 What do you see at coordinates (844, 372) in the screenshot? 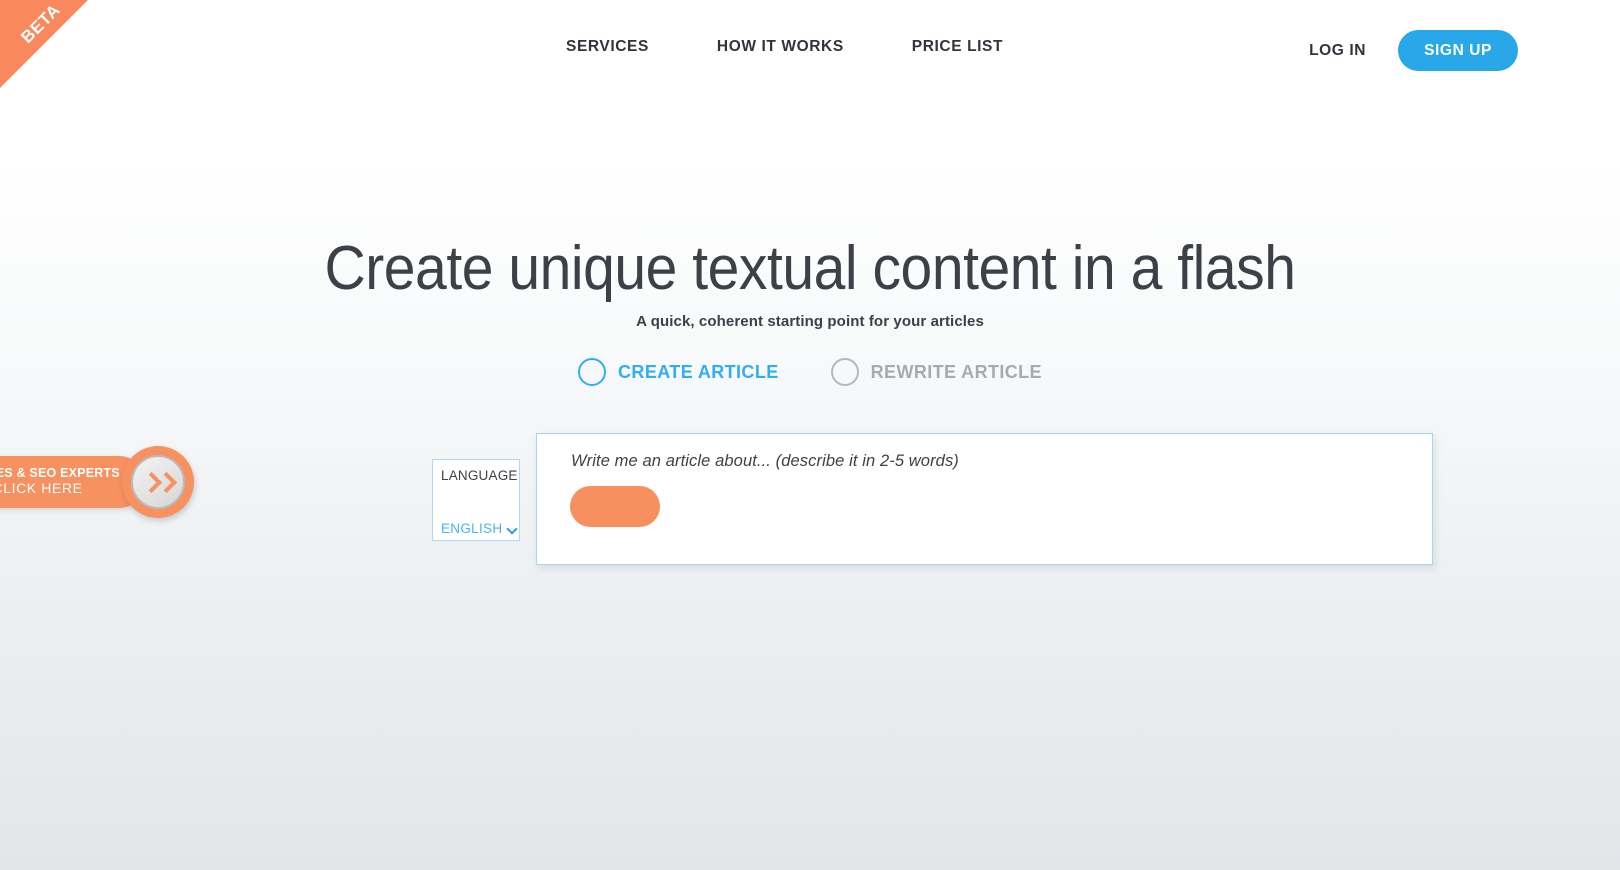
I see `radio-icon-rewrite-article` at bounding box center [844, 372].